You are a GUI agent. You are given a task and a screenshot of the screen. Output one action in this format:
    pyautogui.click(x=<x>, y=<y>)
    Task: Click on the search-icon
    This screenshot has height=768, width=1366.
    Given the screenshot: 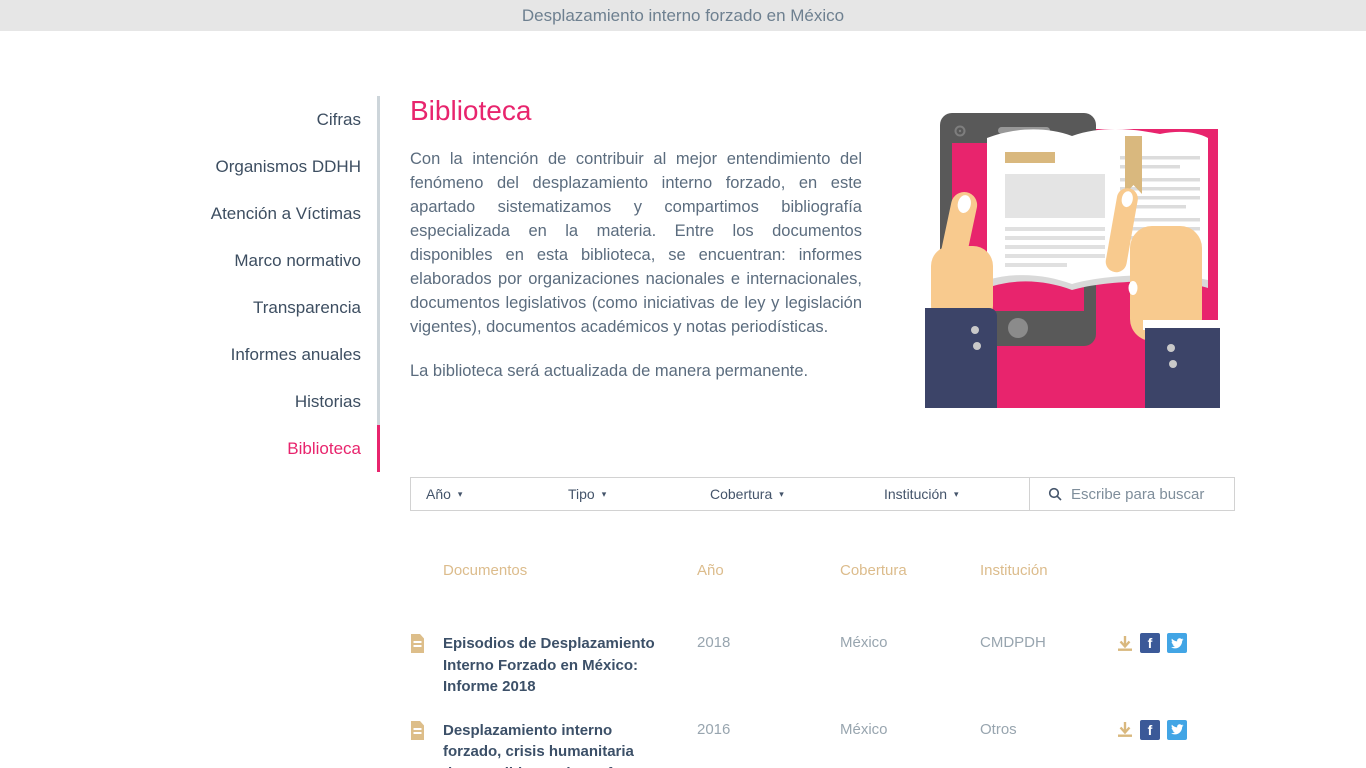 What is the action you would take?
    pyautogui.click(x=1055, y=494)
    